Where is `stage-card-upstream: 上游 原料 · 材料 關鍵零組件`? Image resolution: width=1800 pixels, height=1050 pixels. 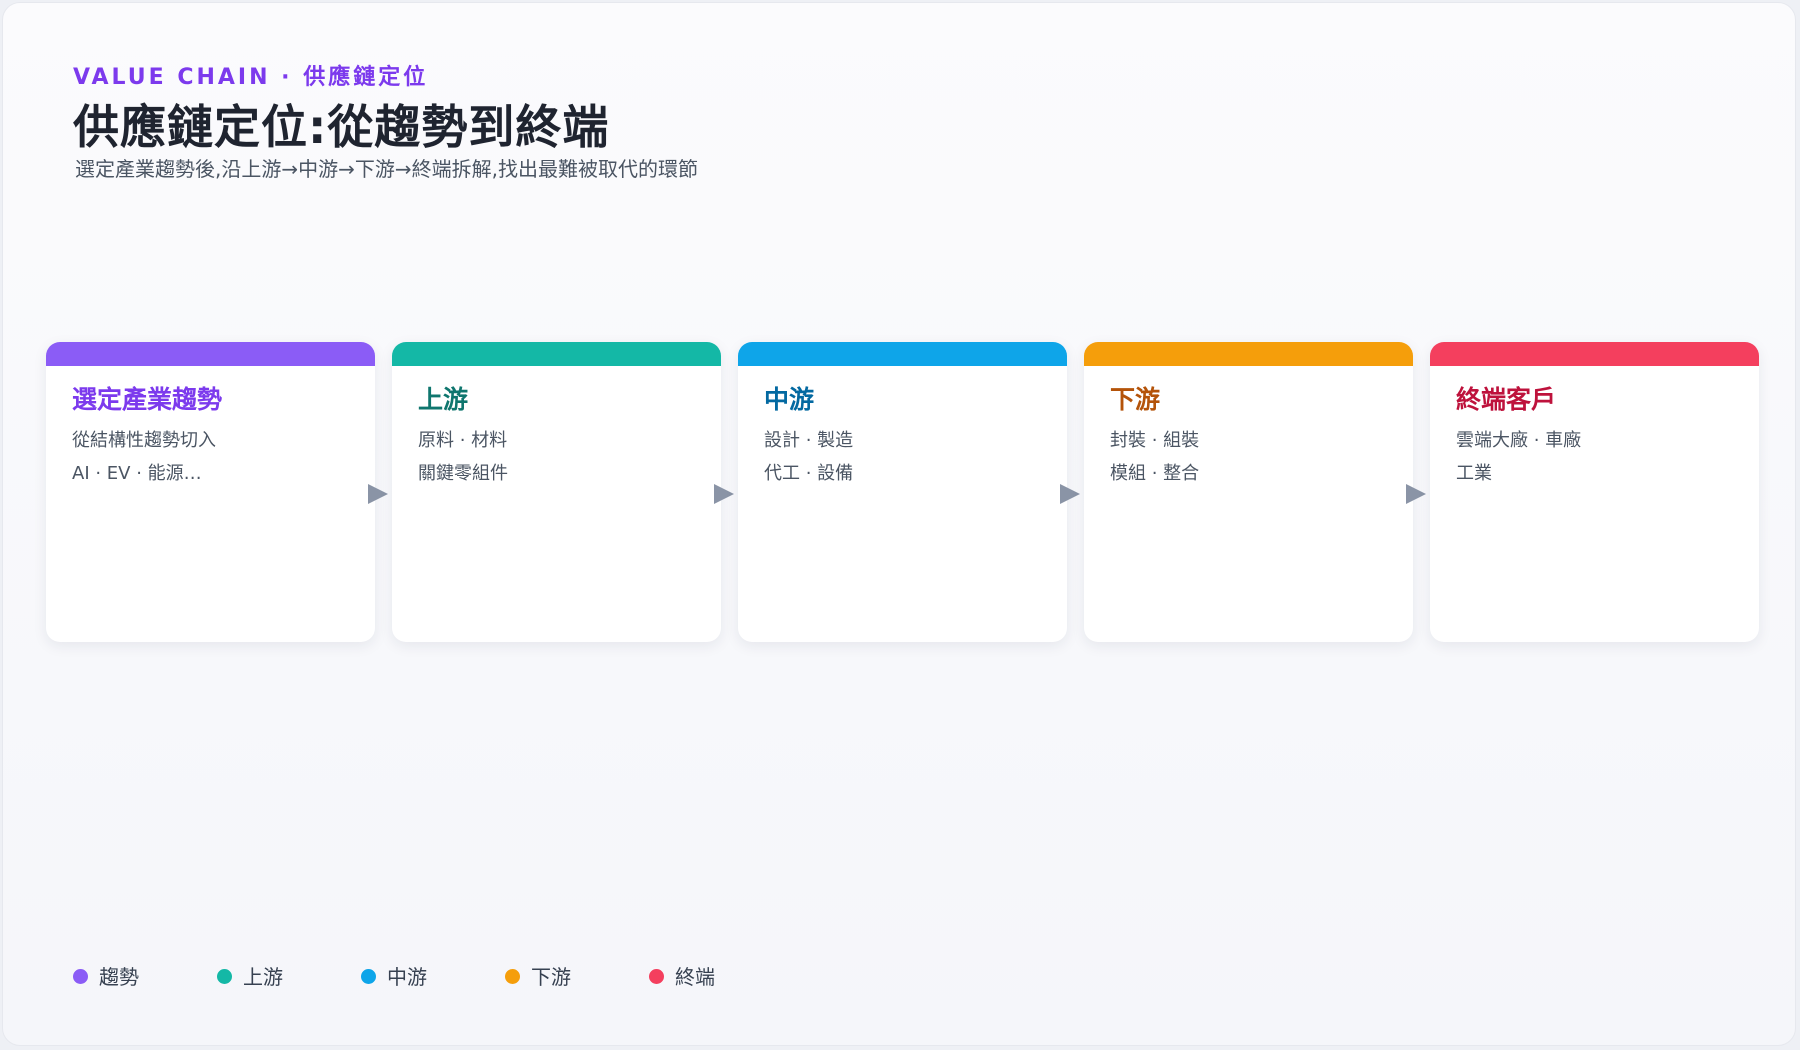 stage-card-upstream: 上游 原料 · 材料 關鍵零組件 is located at coordinates (556, 492).